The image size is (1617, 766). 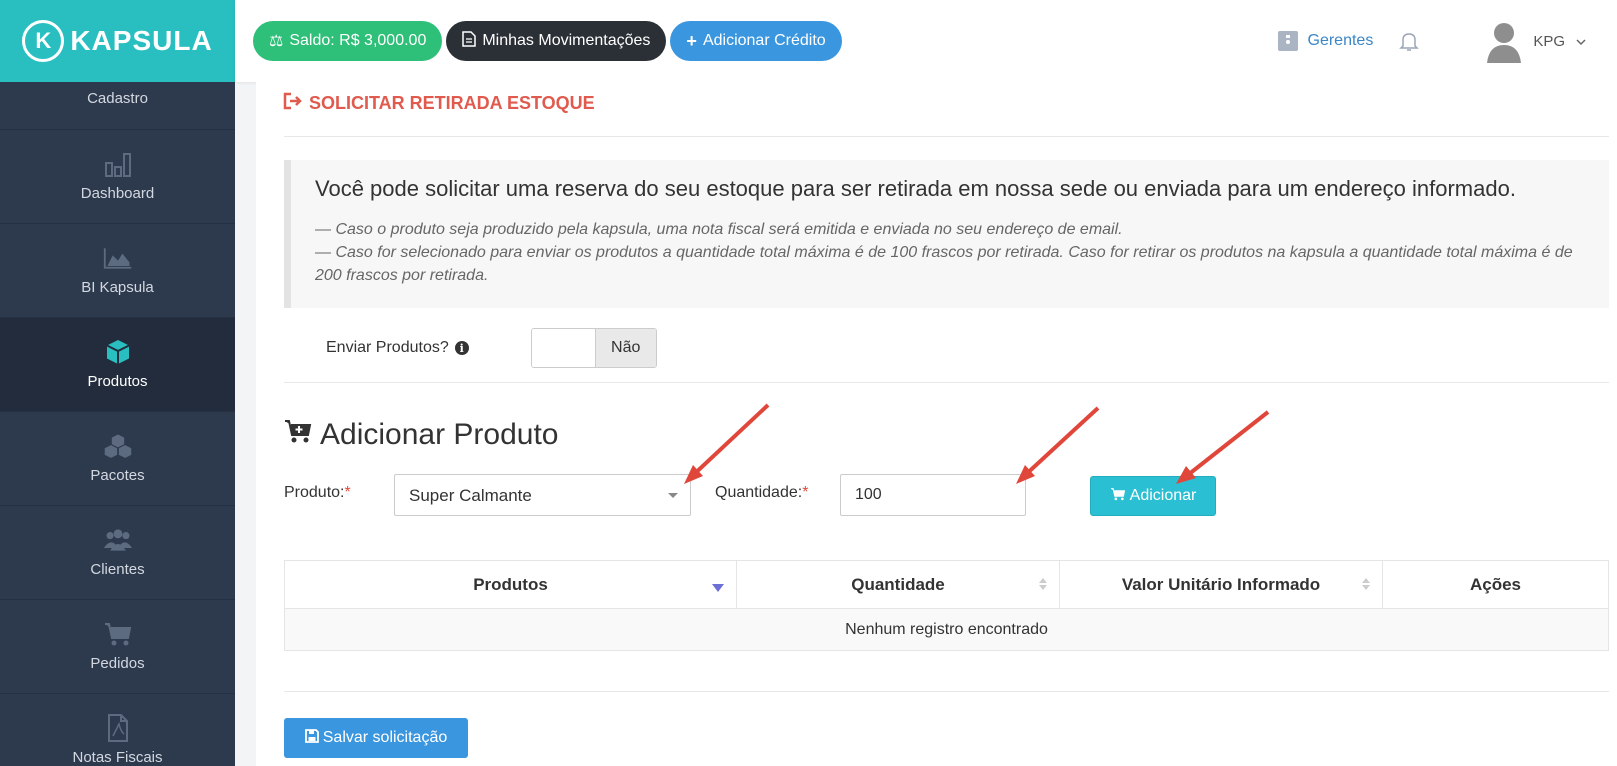 I want to click on adicionar-button: Adicionar, so click(x=1153, y=496).